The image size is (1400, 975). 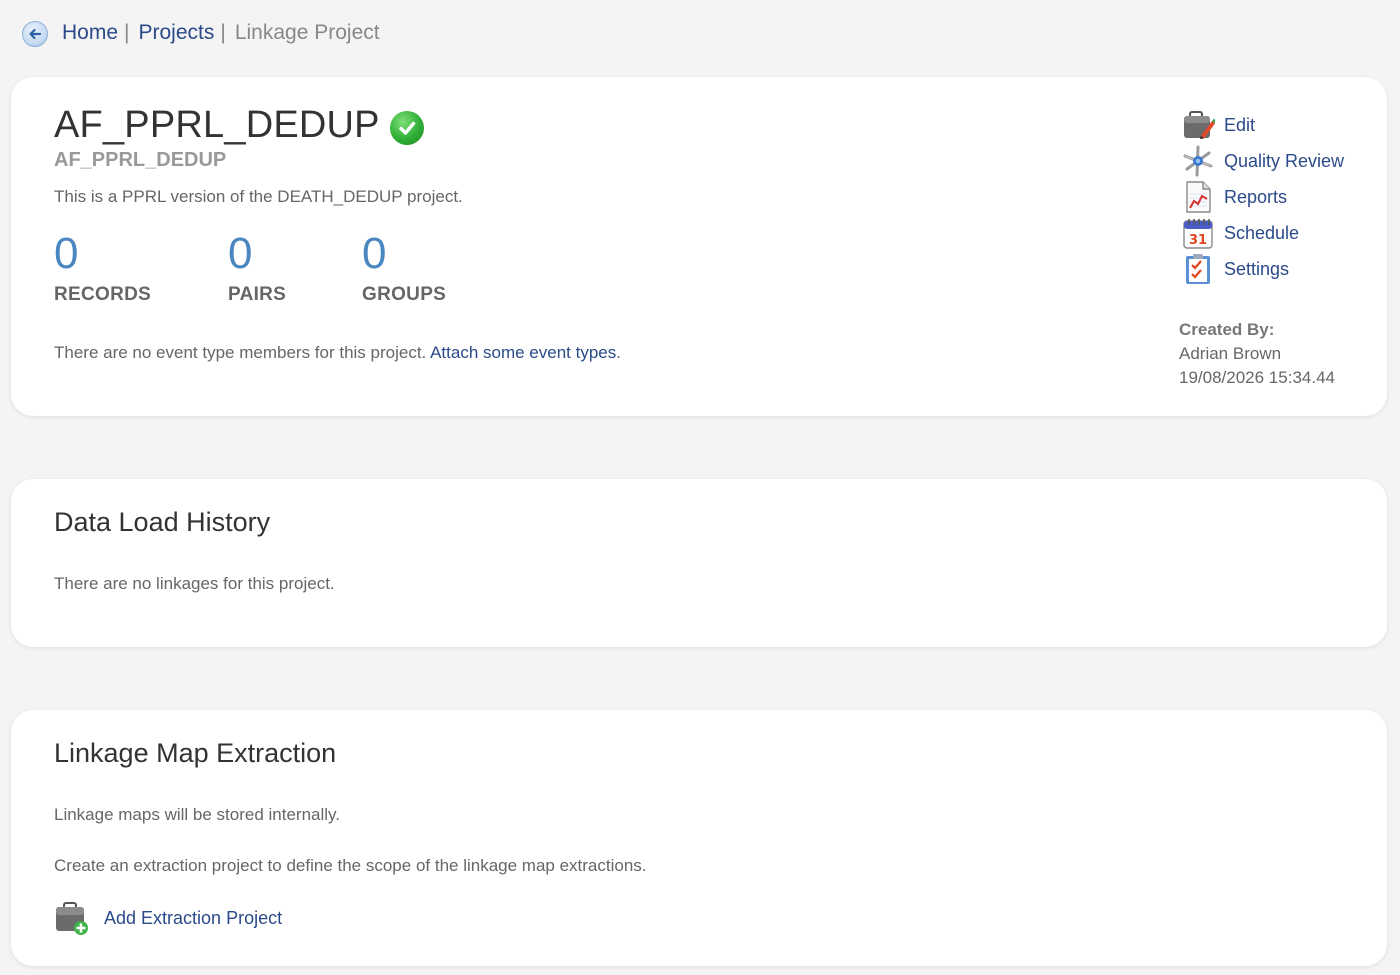 What do you see at coordinates (406, 127) in the screenshot?
I see `check-circle-icon` at bounding box center [406, 127].